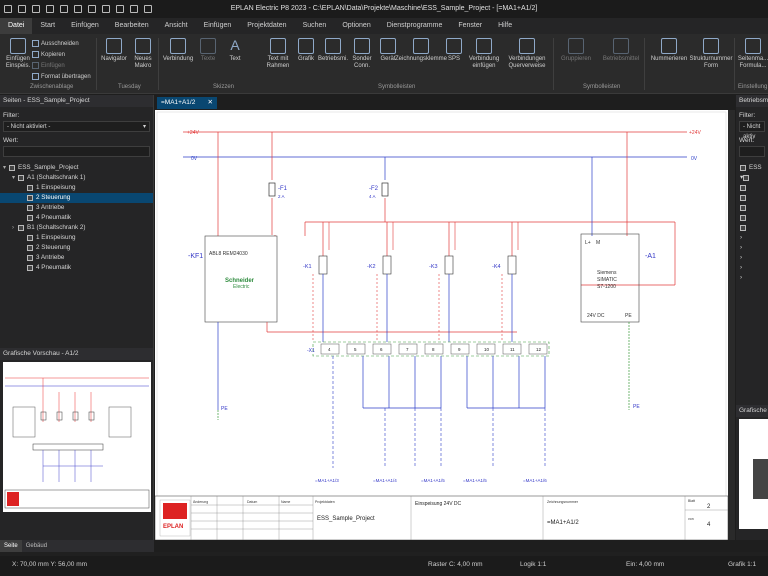 Image resolution: width=768 pixels, height=576 pixels. I want to click on tb-date-label: Datum, so click(252, 502).